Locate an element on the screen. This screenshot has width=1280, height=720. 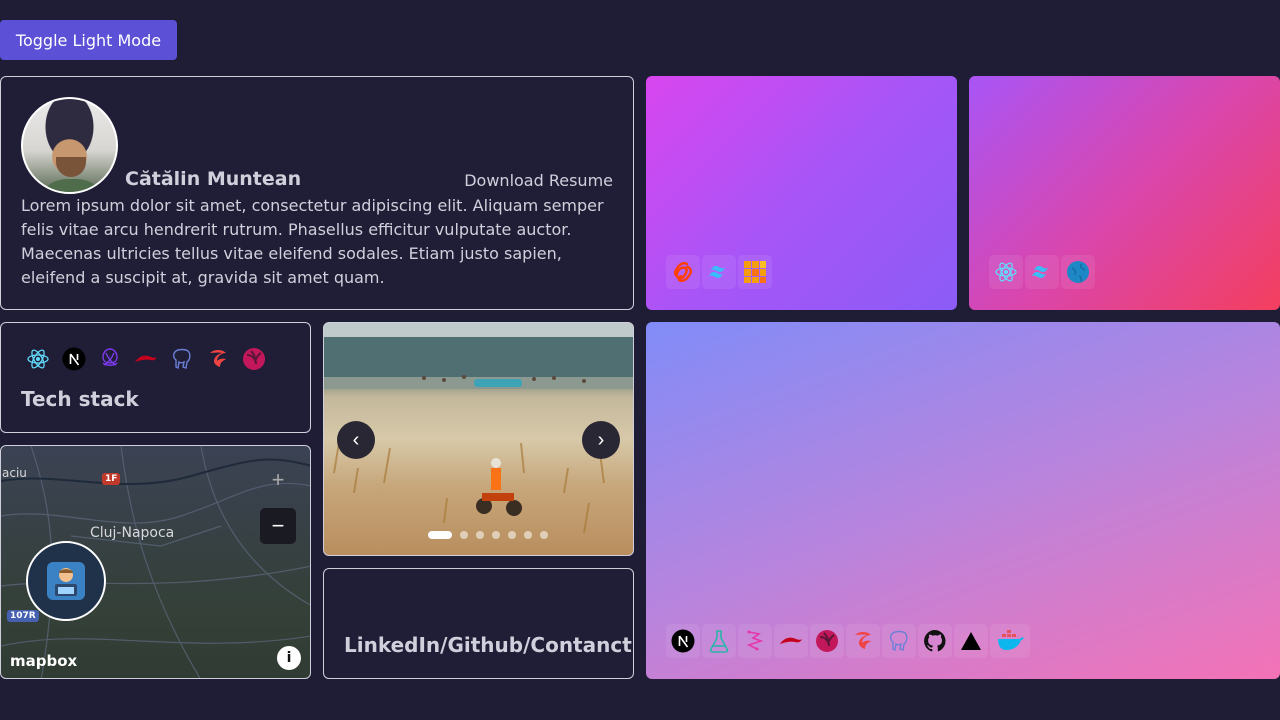
tech-stack-card: Tech stack is located at coordinates (155, 377).